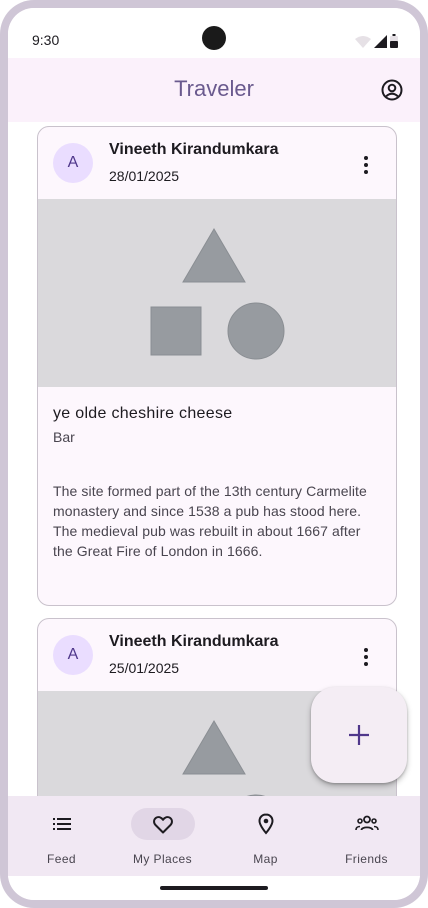  I want to click on post-date: 25/01/2025, so click(144, 668).